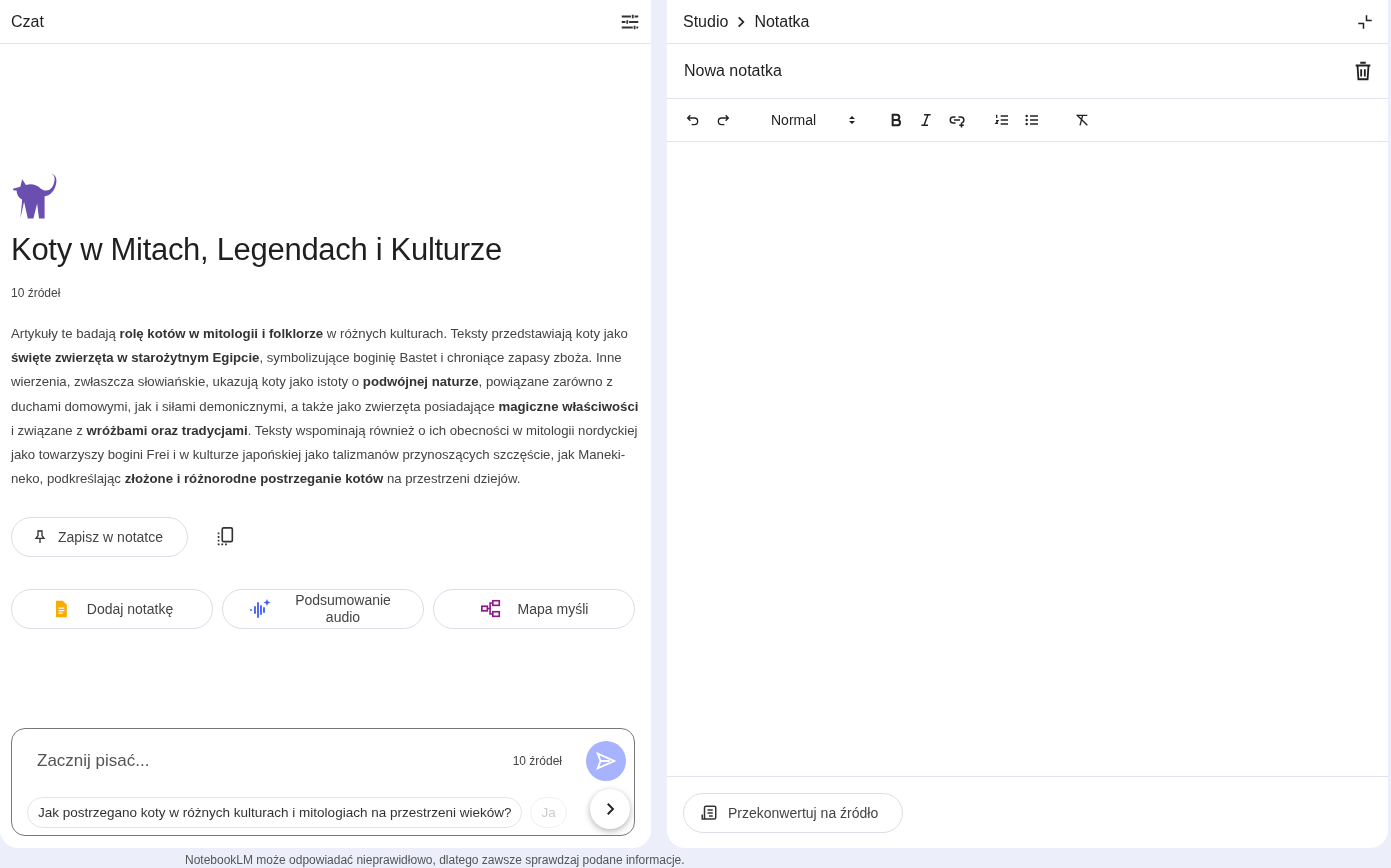 This screenshot has height=868, width=1391. I want to click on collapse-icon, so click(1365, 21).